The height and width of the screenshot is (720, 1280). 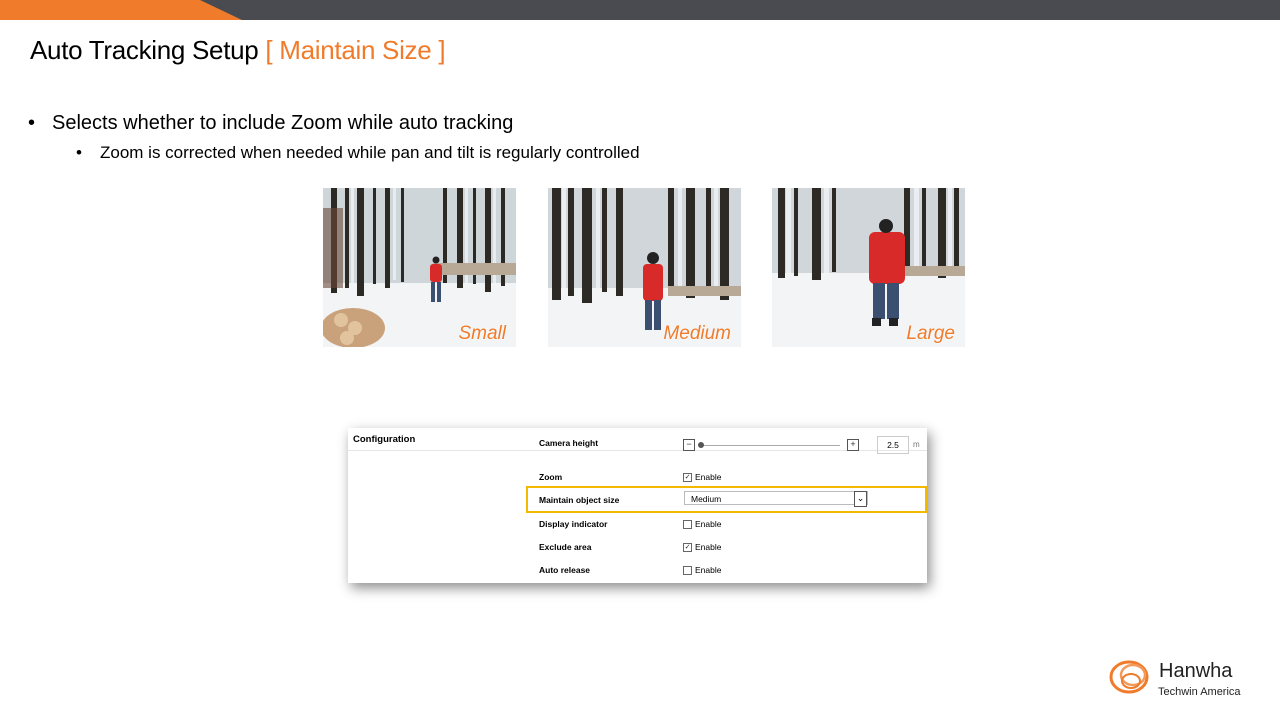 I want to click on photo-caption: Medium, so click(x=697, y=333).